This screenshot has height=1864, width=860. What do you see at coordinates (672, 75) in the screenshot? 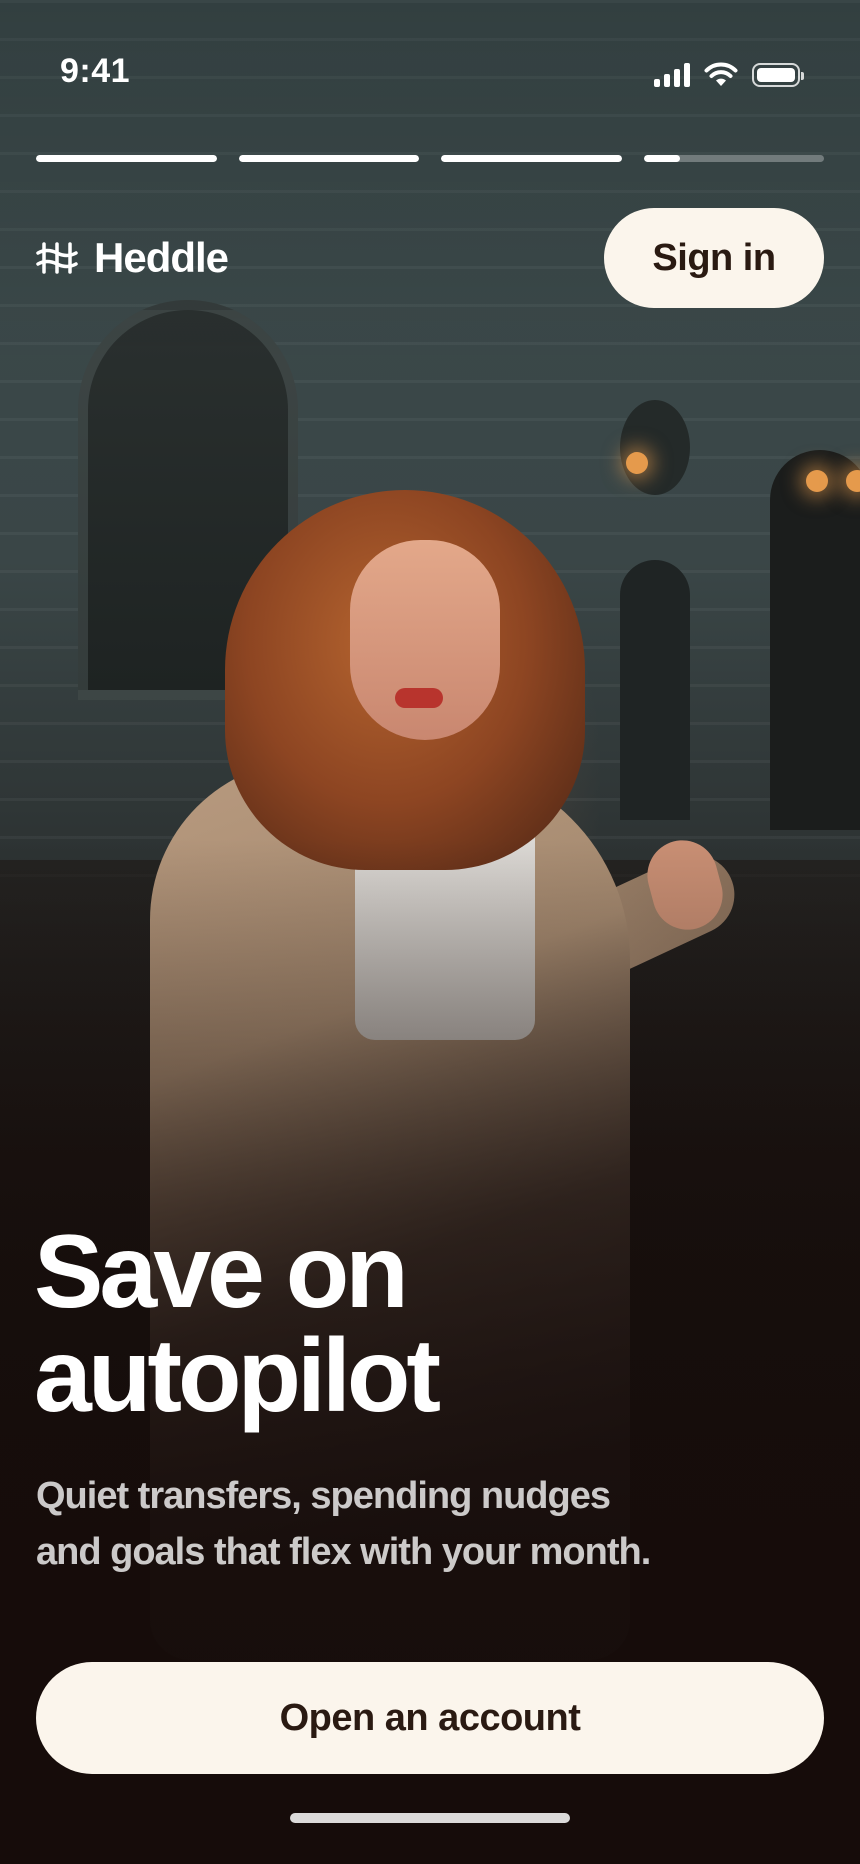
I see `cellular-signal-icon` at bounding box center [672, 75].